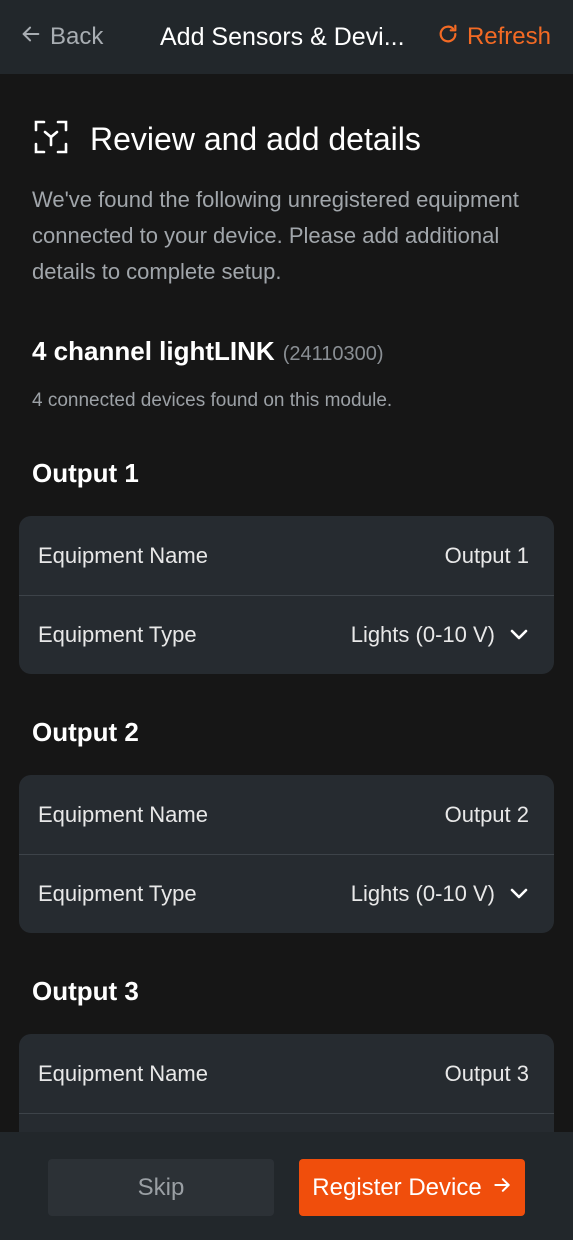 The height and width of the screenshot is (1240, 573). Describe the element at coordinates (85, 991) in the screenshot. I see `output-title: Output 3` at that location.